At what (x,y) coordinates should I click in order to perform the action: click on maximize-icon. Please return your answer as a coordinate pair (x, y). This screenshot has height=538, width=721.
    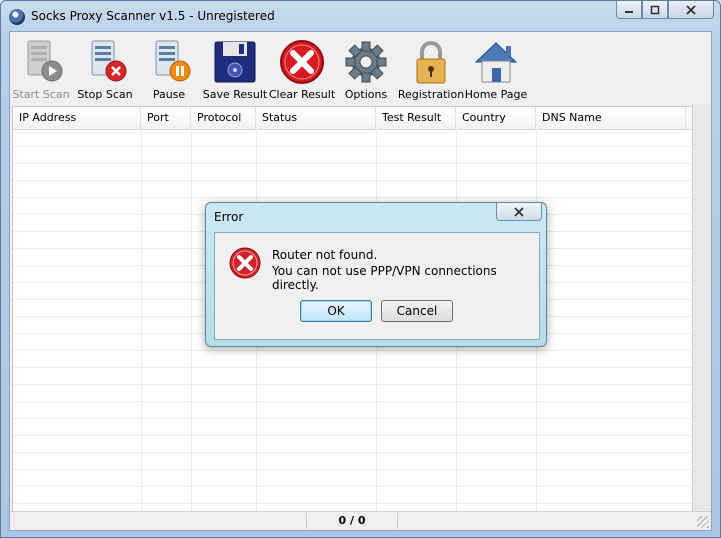
    Looking at the image, I should click on (655, 9).